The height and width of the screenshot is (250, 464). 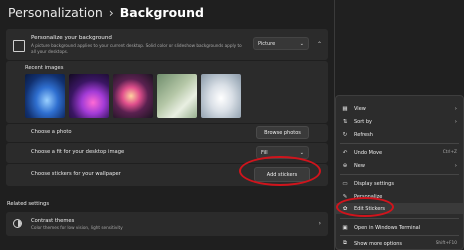 What do you see at coordinates (17, 223) in the screenshot?
I see `contrast-icon` at bounding box center [17, 223].